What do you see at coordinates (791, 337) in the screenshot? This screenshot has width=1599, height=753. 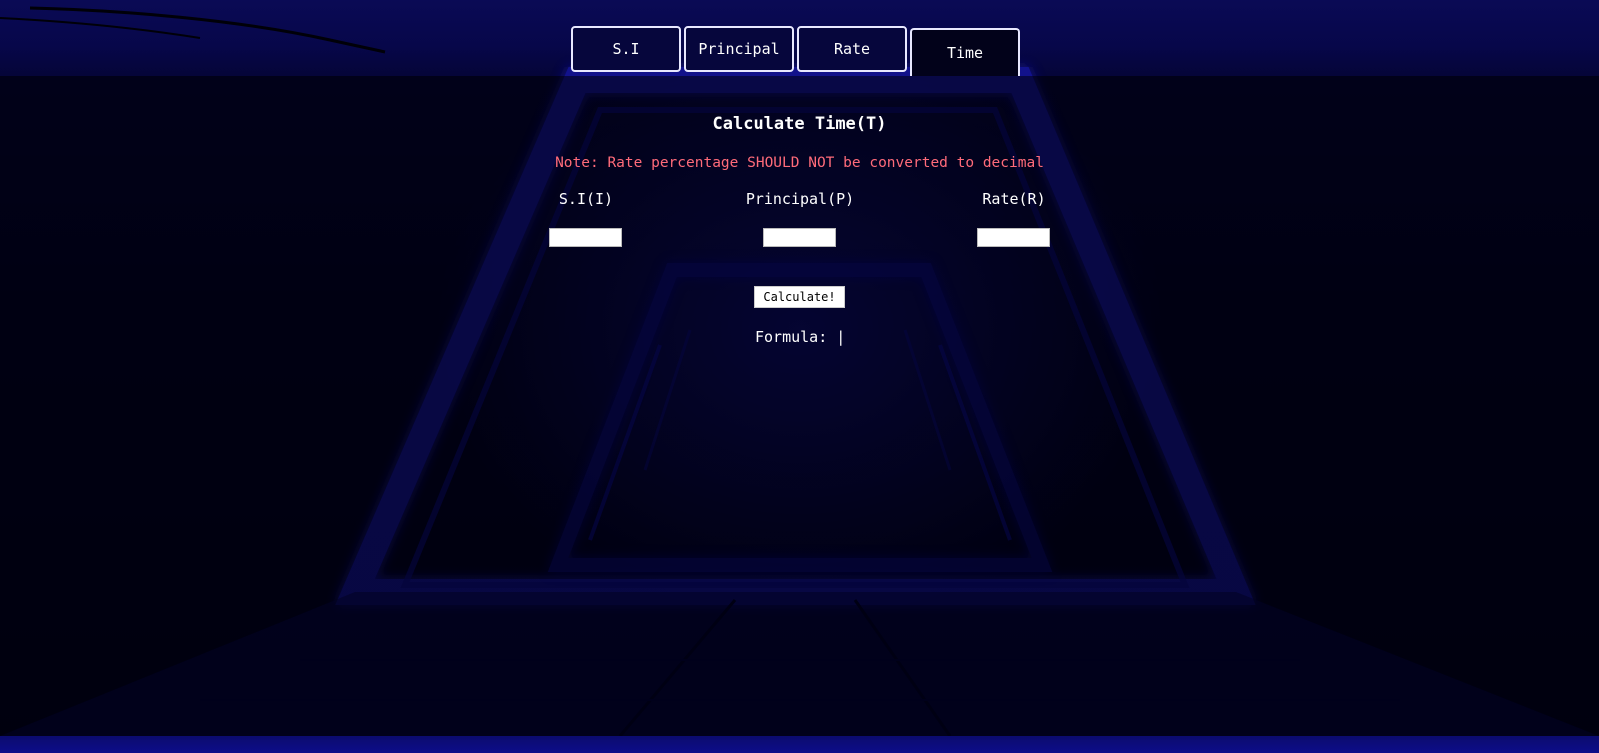 I see `formula-label: Formula:` at bounding box center [791, 337].